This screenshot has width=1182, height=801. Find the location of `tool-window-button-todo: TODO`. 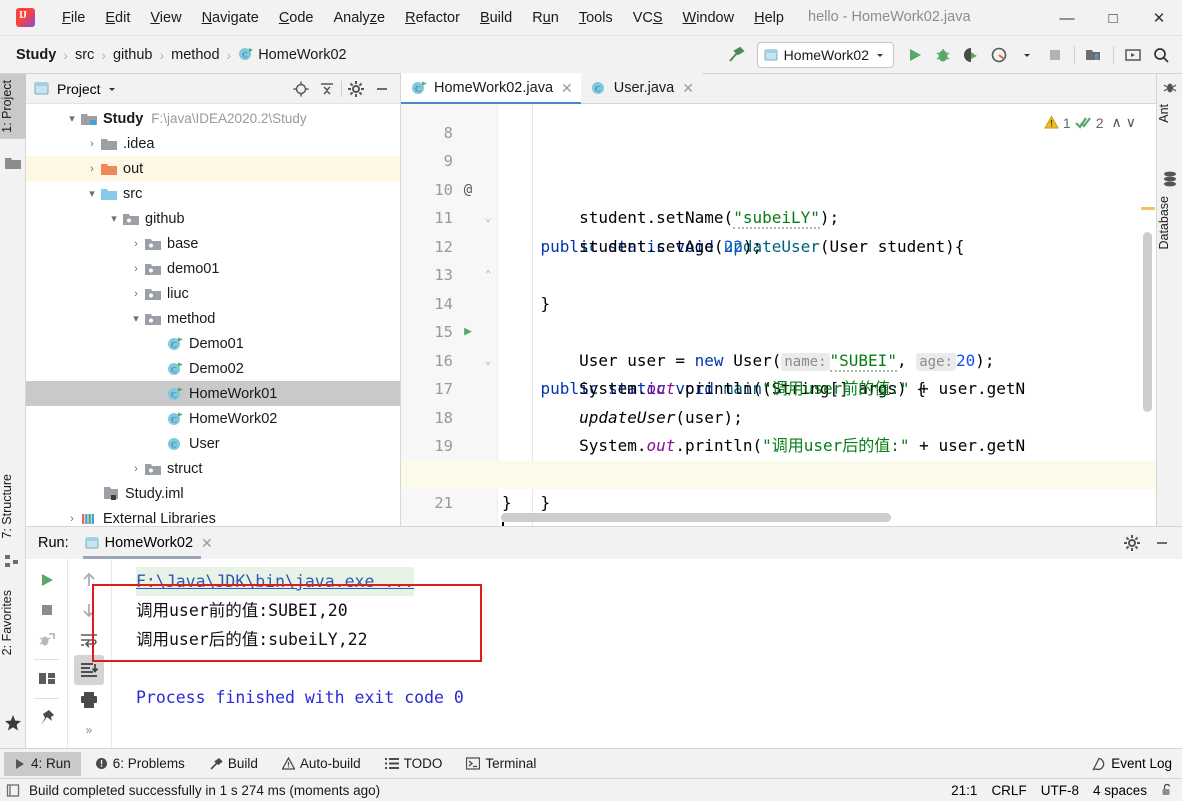

tool-window-button-todo: TODO is located at coordinates (414, 764).